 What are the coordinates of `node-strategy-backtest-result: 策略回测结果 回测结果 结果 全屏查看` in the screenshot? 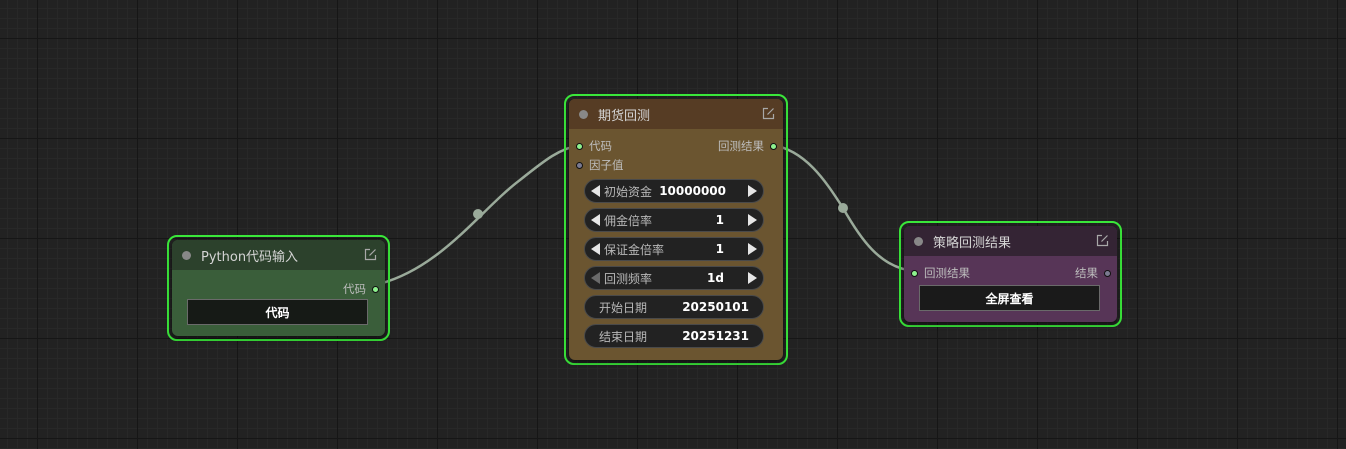 It's located at (1010, 274).